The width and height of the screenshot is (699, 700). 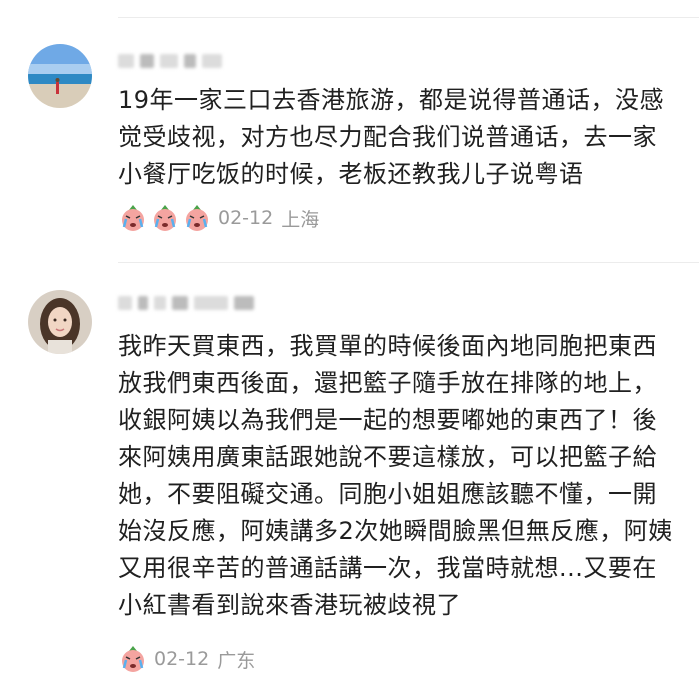 I want to click on comment-location: 上海, so click(x=300, y=219).